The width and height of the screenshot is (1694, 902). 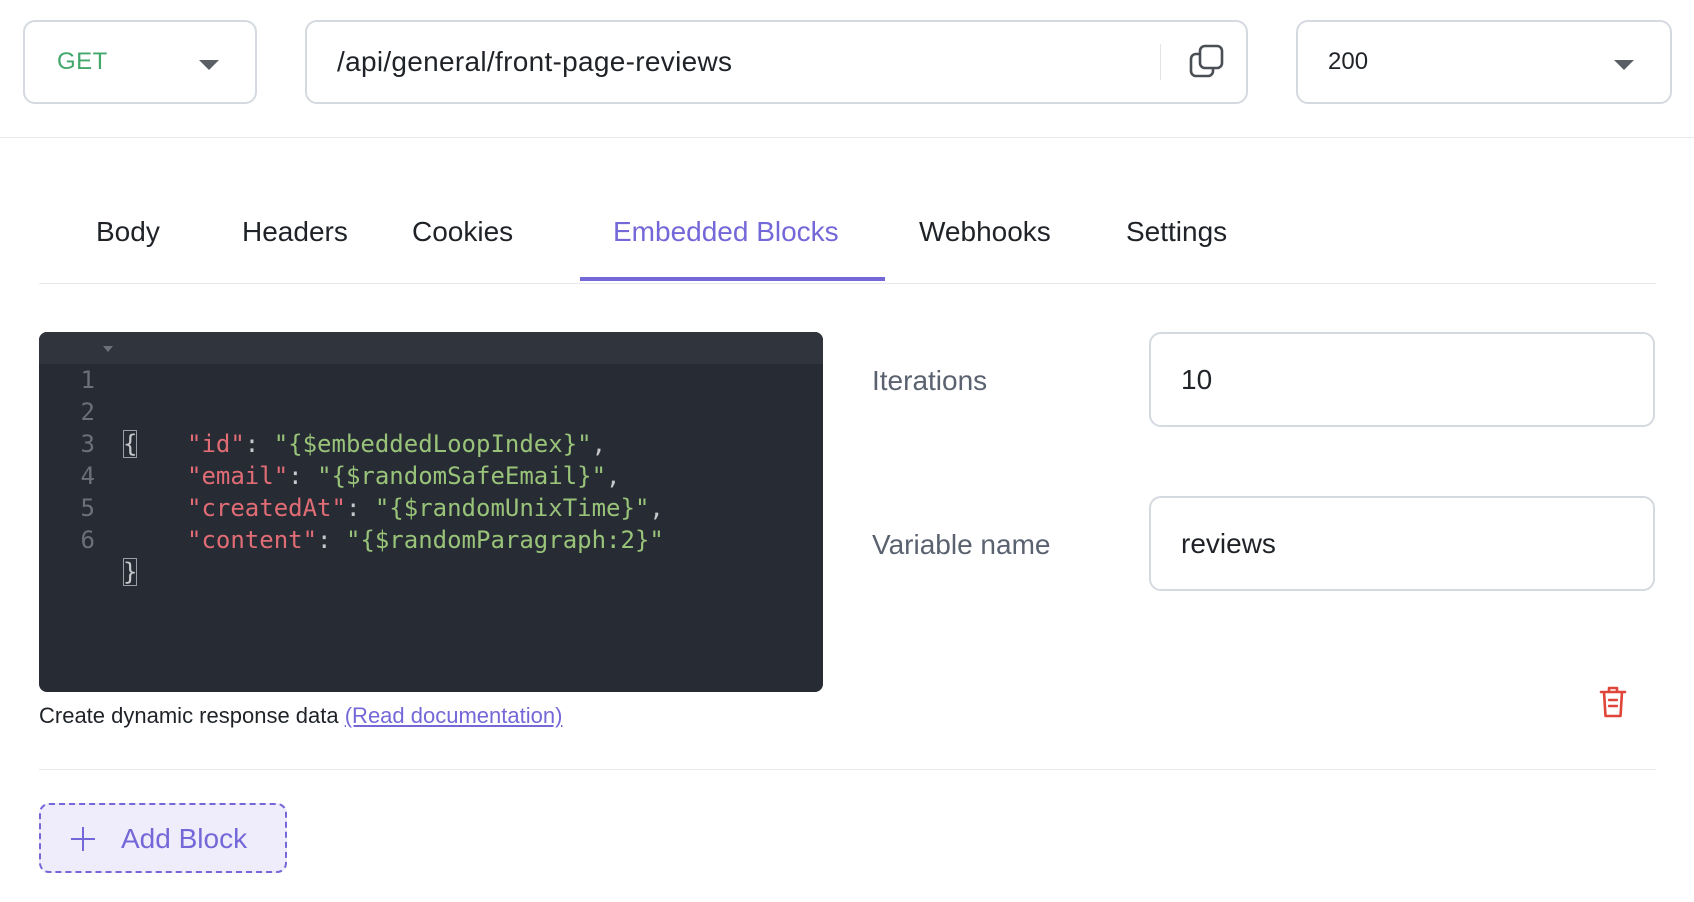 I want to click on tab-webhooks: Webhooks, so click(x=985, y=232).